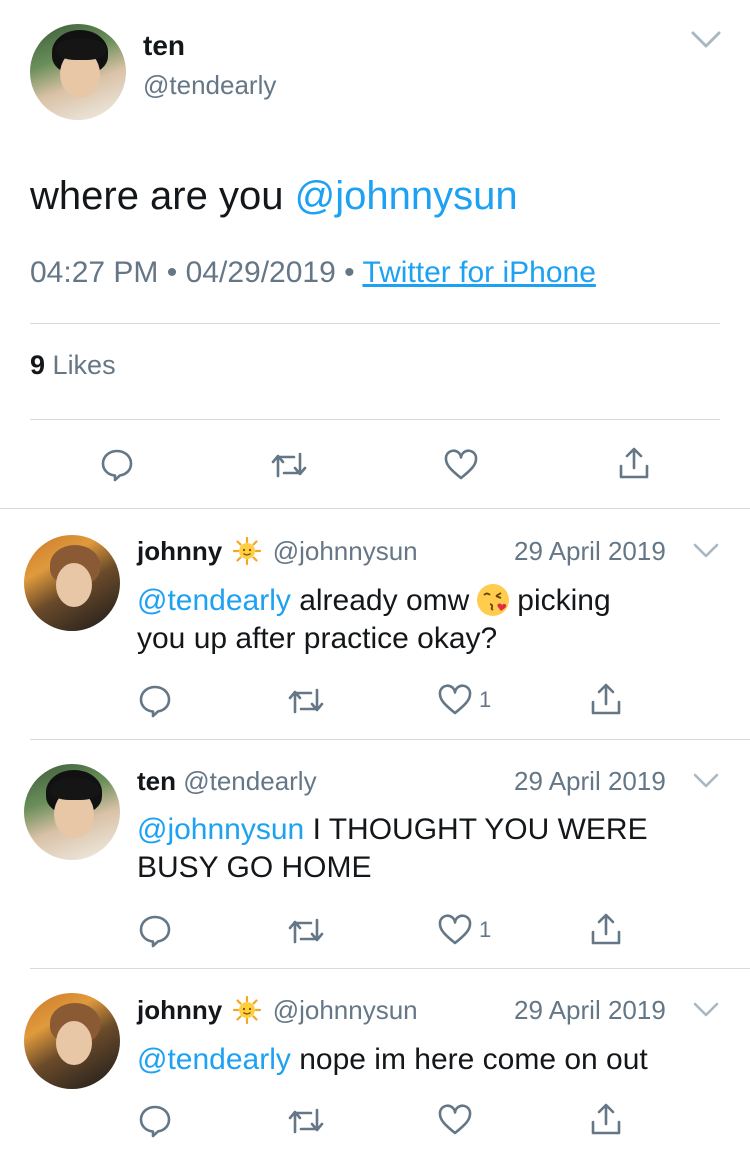  Describe the element at coordinates (478, 272) in the screenshot. I see `tweet-source-link: Twitter for iPhone` at that location.